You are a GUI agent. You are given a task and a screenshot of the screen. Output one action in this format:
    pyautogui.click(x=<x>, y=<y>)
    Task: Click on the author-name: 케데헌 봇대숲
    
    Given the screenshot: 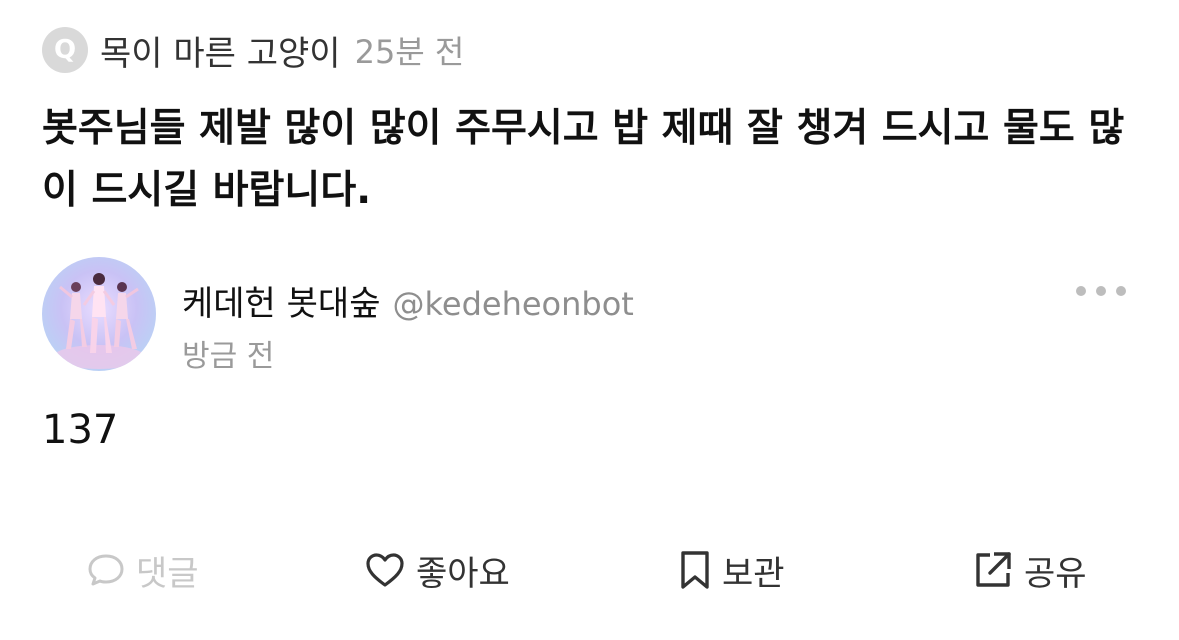 What is the action you would take?
    pyautogui.click(x=281, y=300)
    